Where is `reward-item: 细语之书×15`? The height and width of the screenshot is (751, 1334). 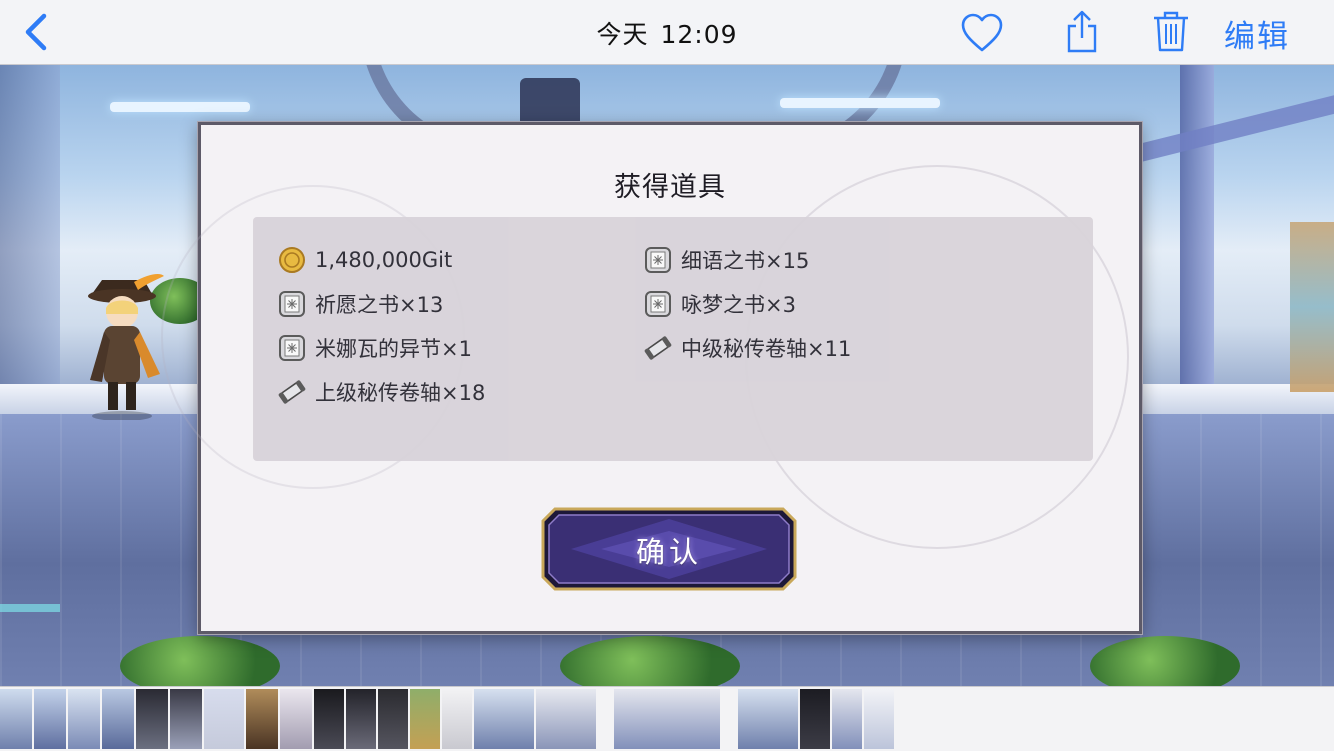 reward-item: 细语之书×15 is located at coordinates (726, 260).